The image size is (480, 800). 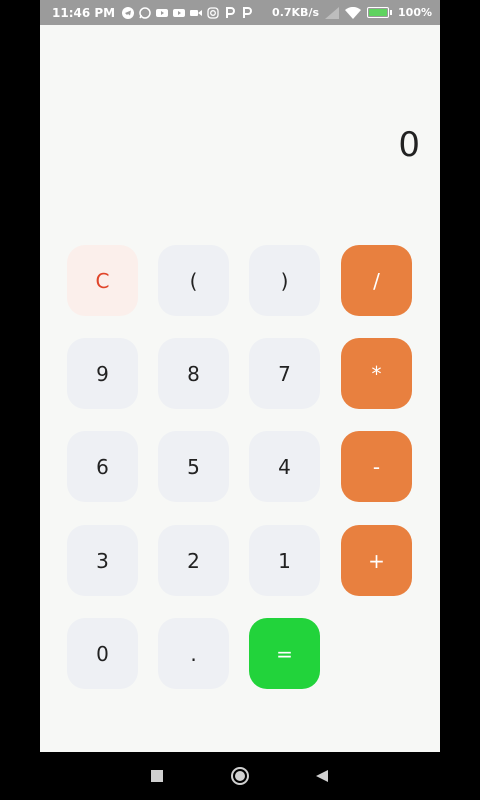 I want to click on clear-button: C, so click(x=102, y=280).